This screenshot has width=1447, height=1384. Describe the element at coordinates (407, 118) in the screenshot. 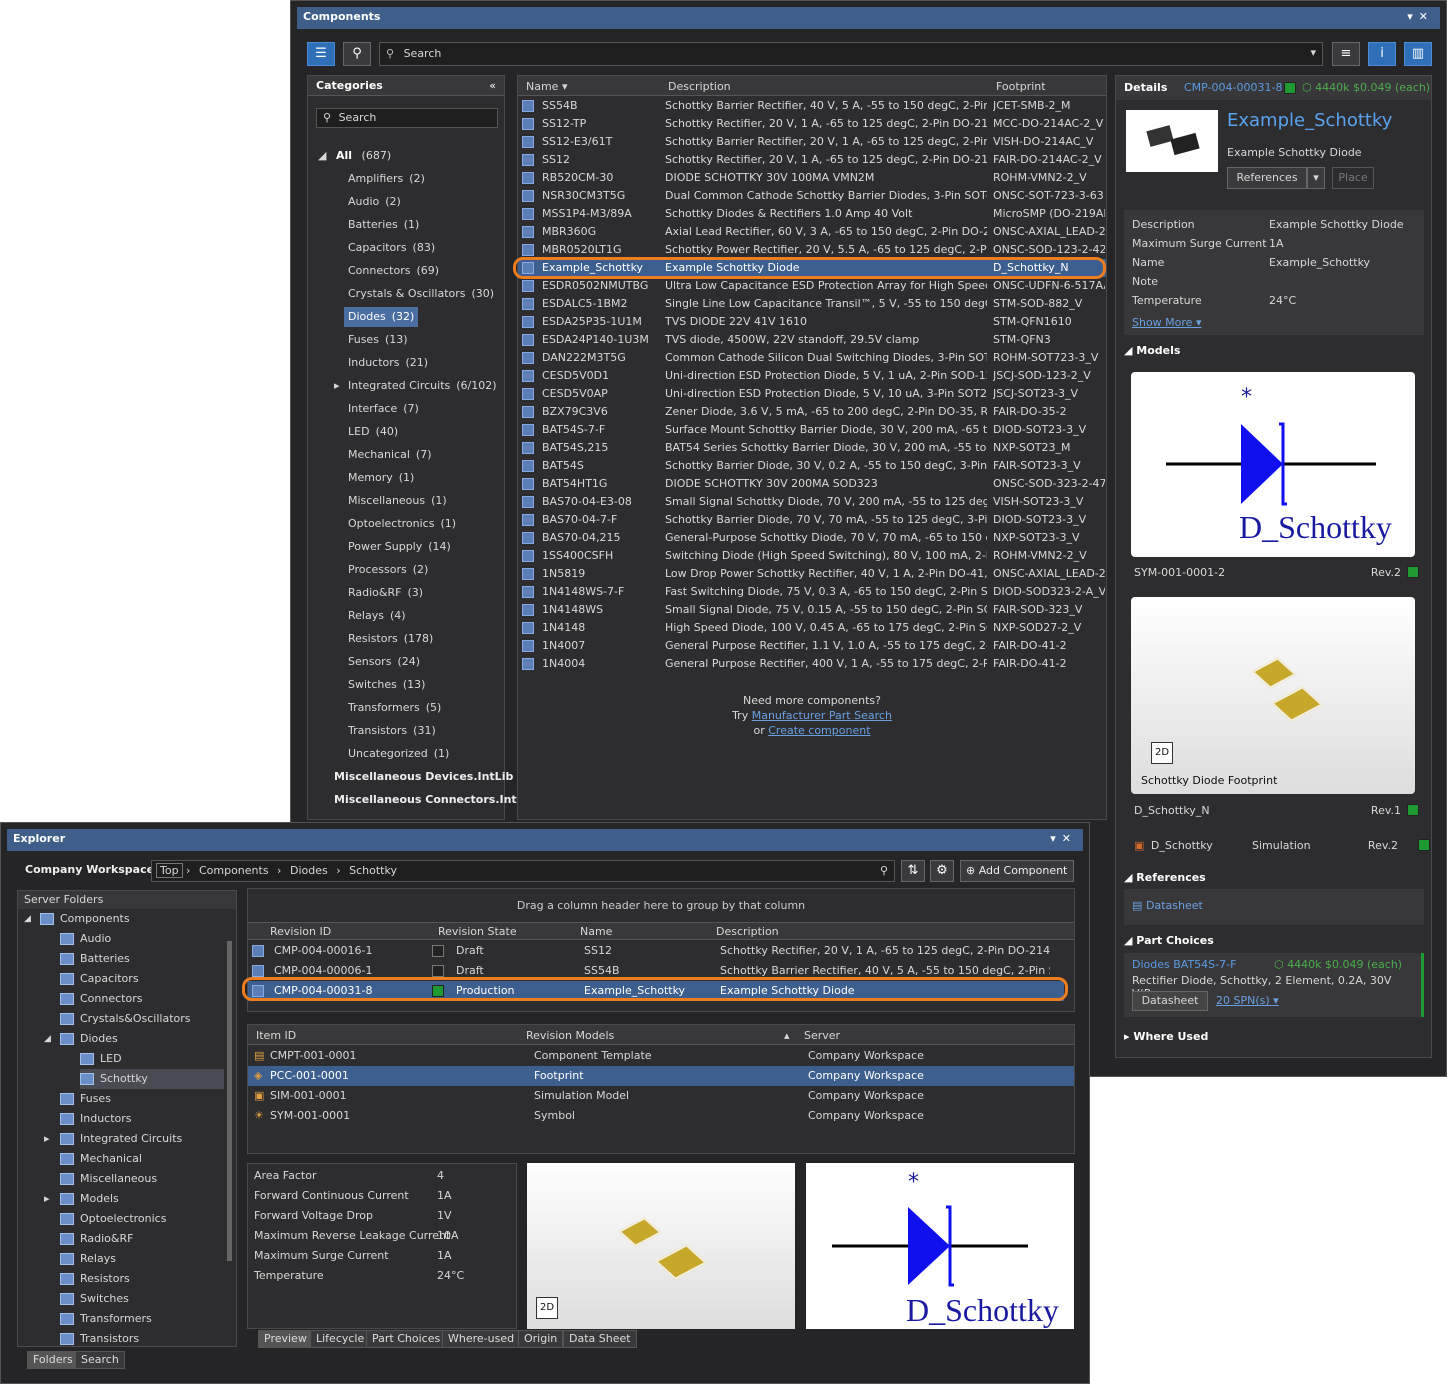

I see `categories-search-input: ⚲ Search` at that location.